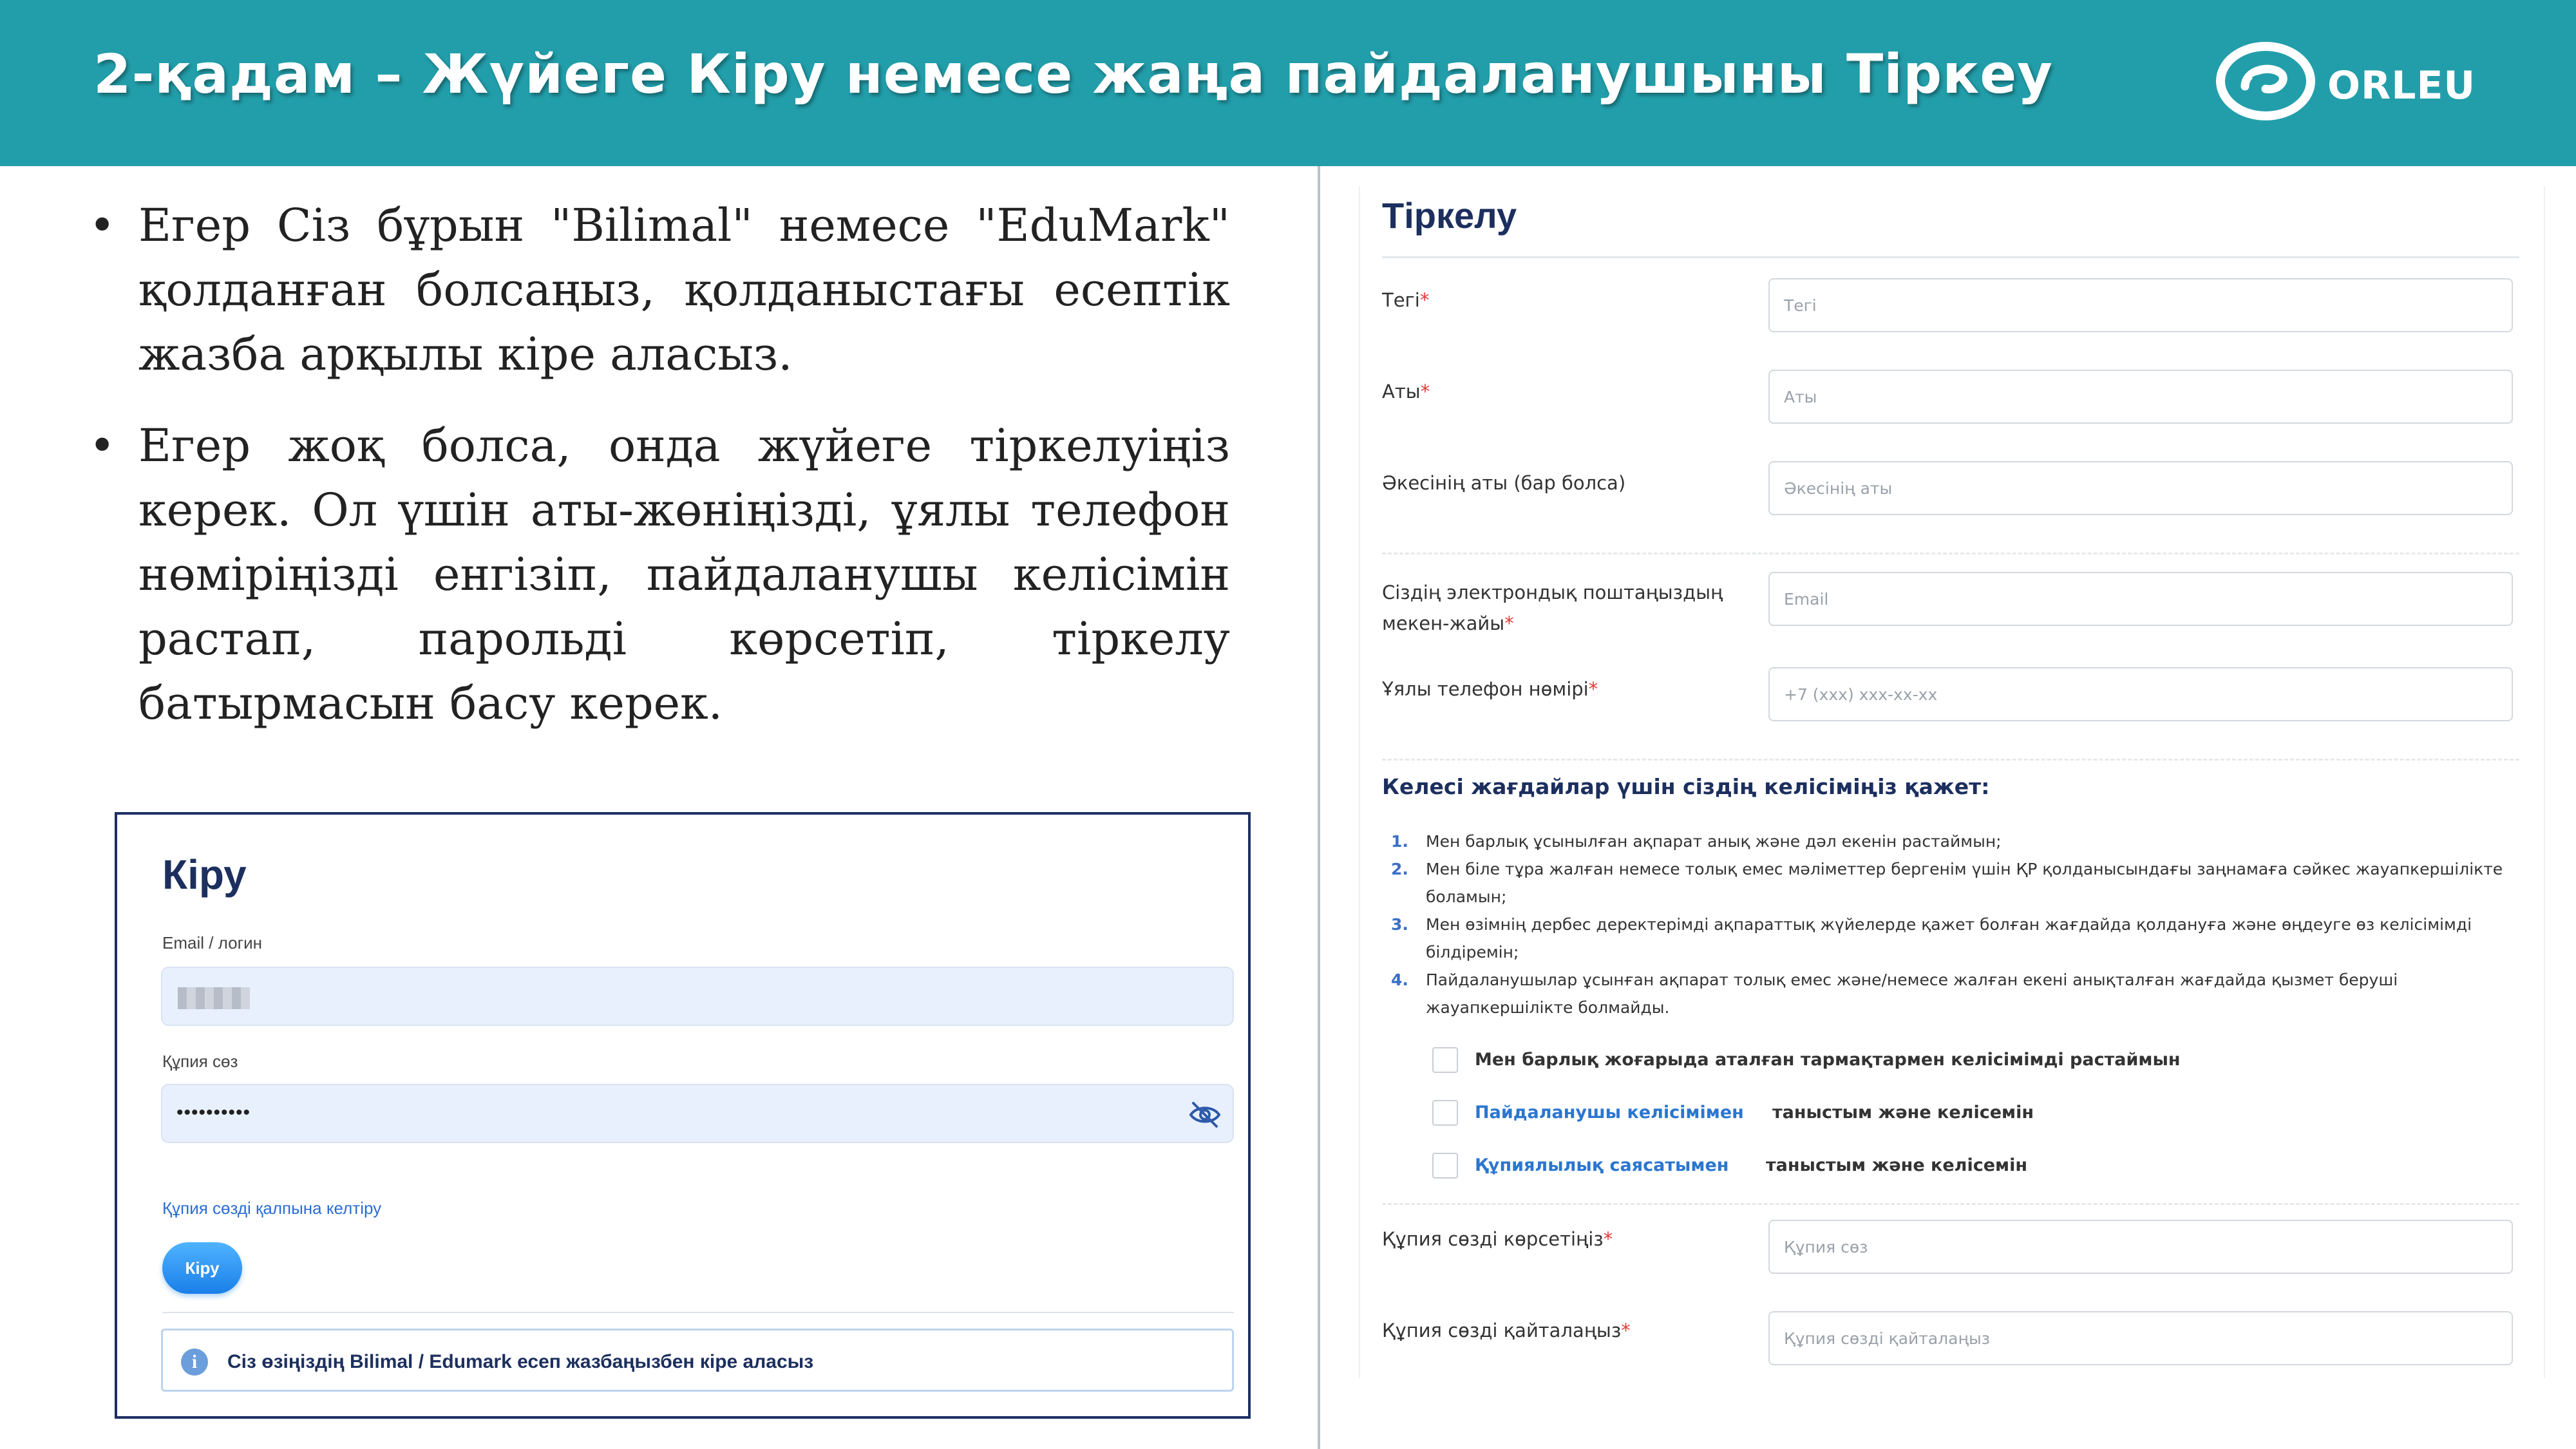 Image resolution: width=2576 pixels, height=1449 pixels. What do you see at coordinates (1504, 483) in the screenshot?
I see `patronymic-label: Әкесінің аты (бар болса)` at bounding box center [1504, 483].